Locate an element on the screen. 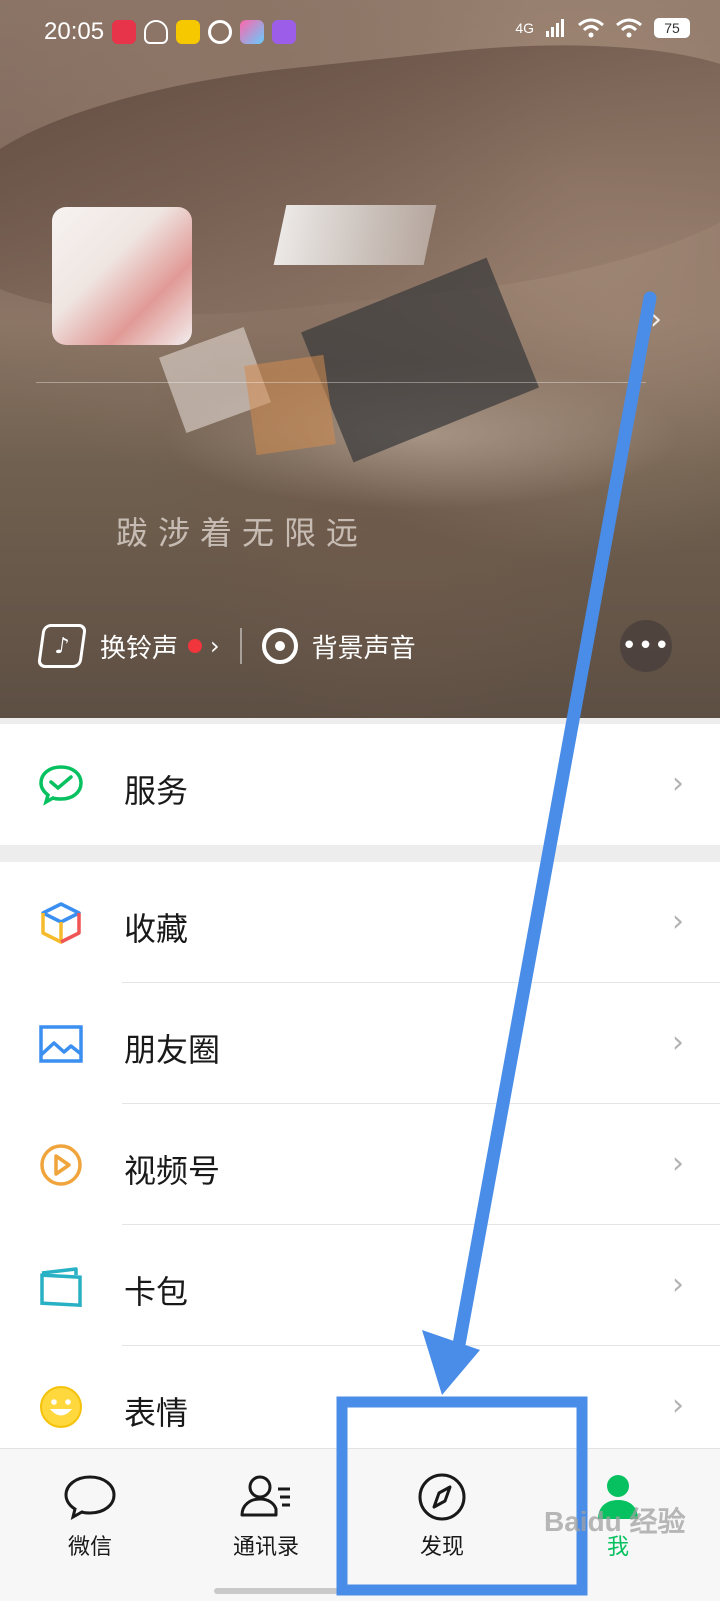 The image size is (720, 1601). menu-label: 视频号 is located at coordinates (172, 1171).